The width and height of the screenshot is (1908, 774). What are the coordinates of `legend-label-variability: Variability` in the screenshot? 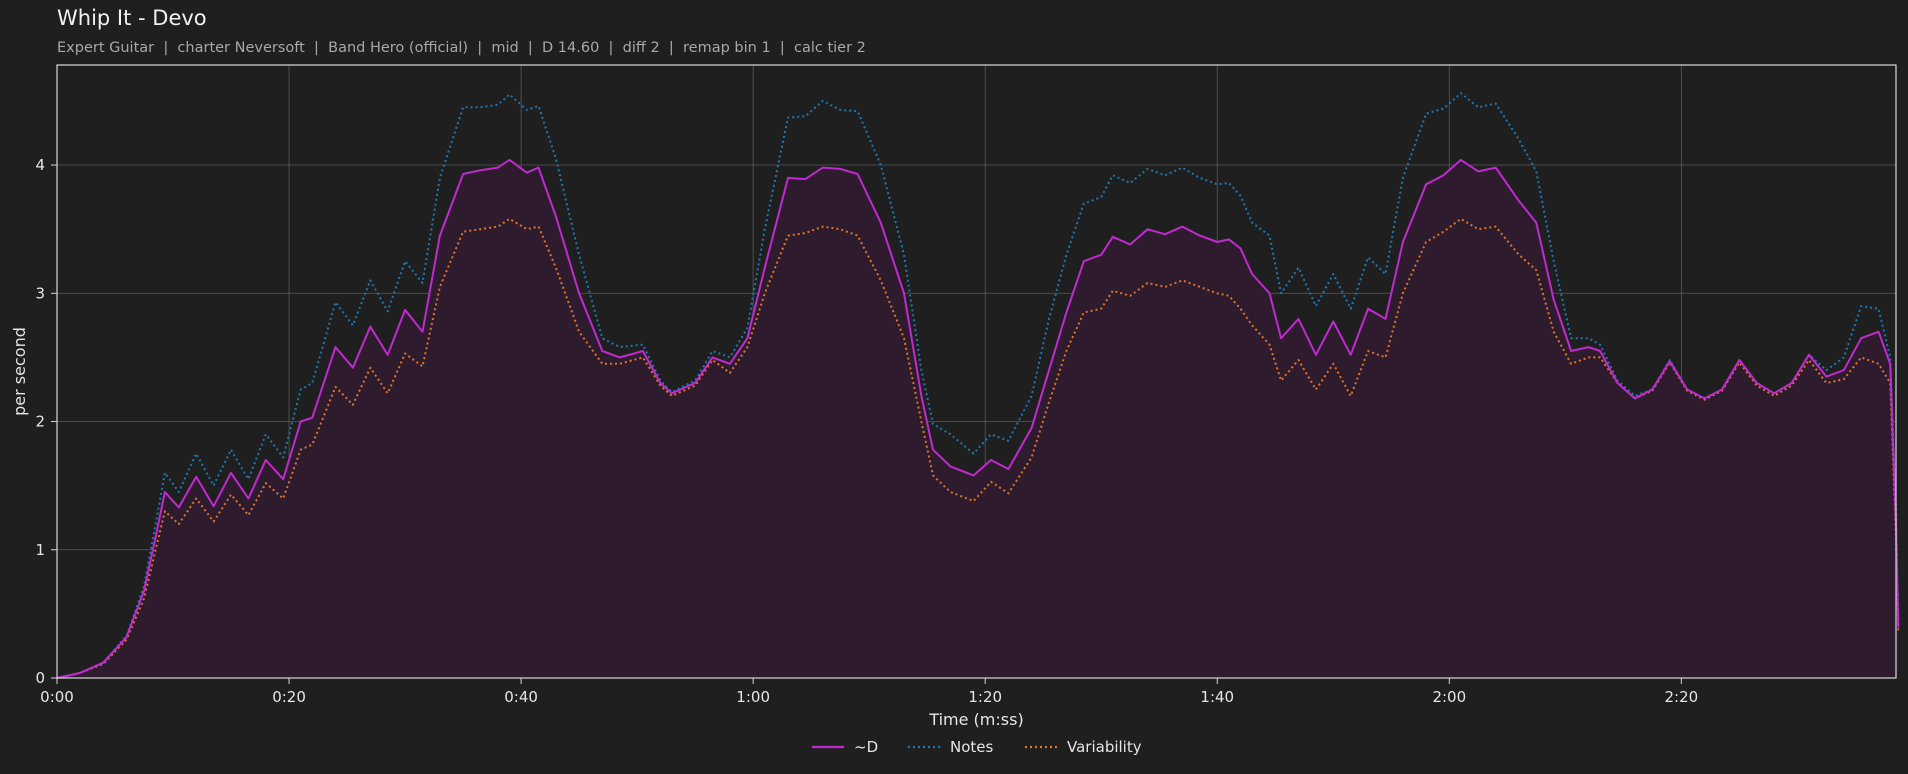 It's located at (1104, 747).